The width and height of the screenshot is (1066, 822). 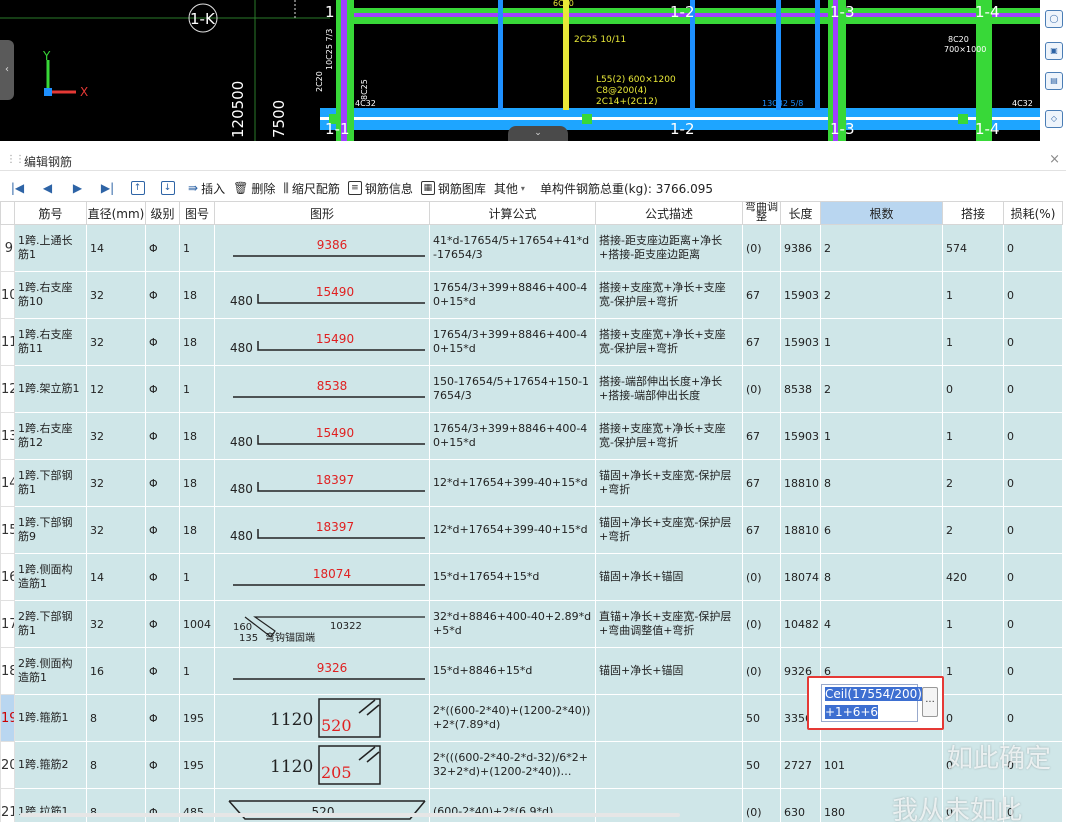 What do you see at coordinates (800, 389) in the screenshot?
I see `length-cell: 8538` at bounding box center [800, 389].